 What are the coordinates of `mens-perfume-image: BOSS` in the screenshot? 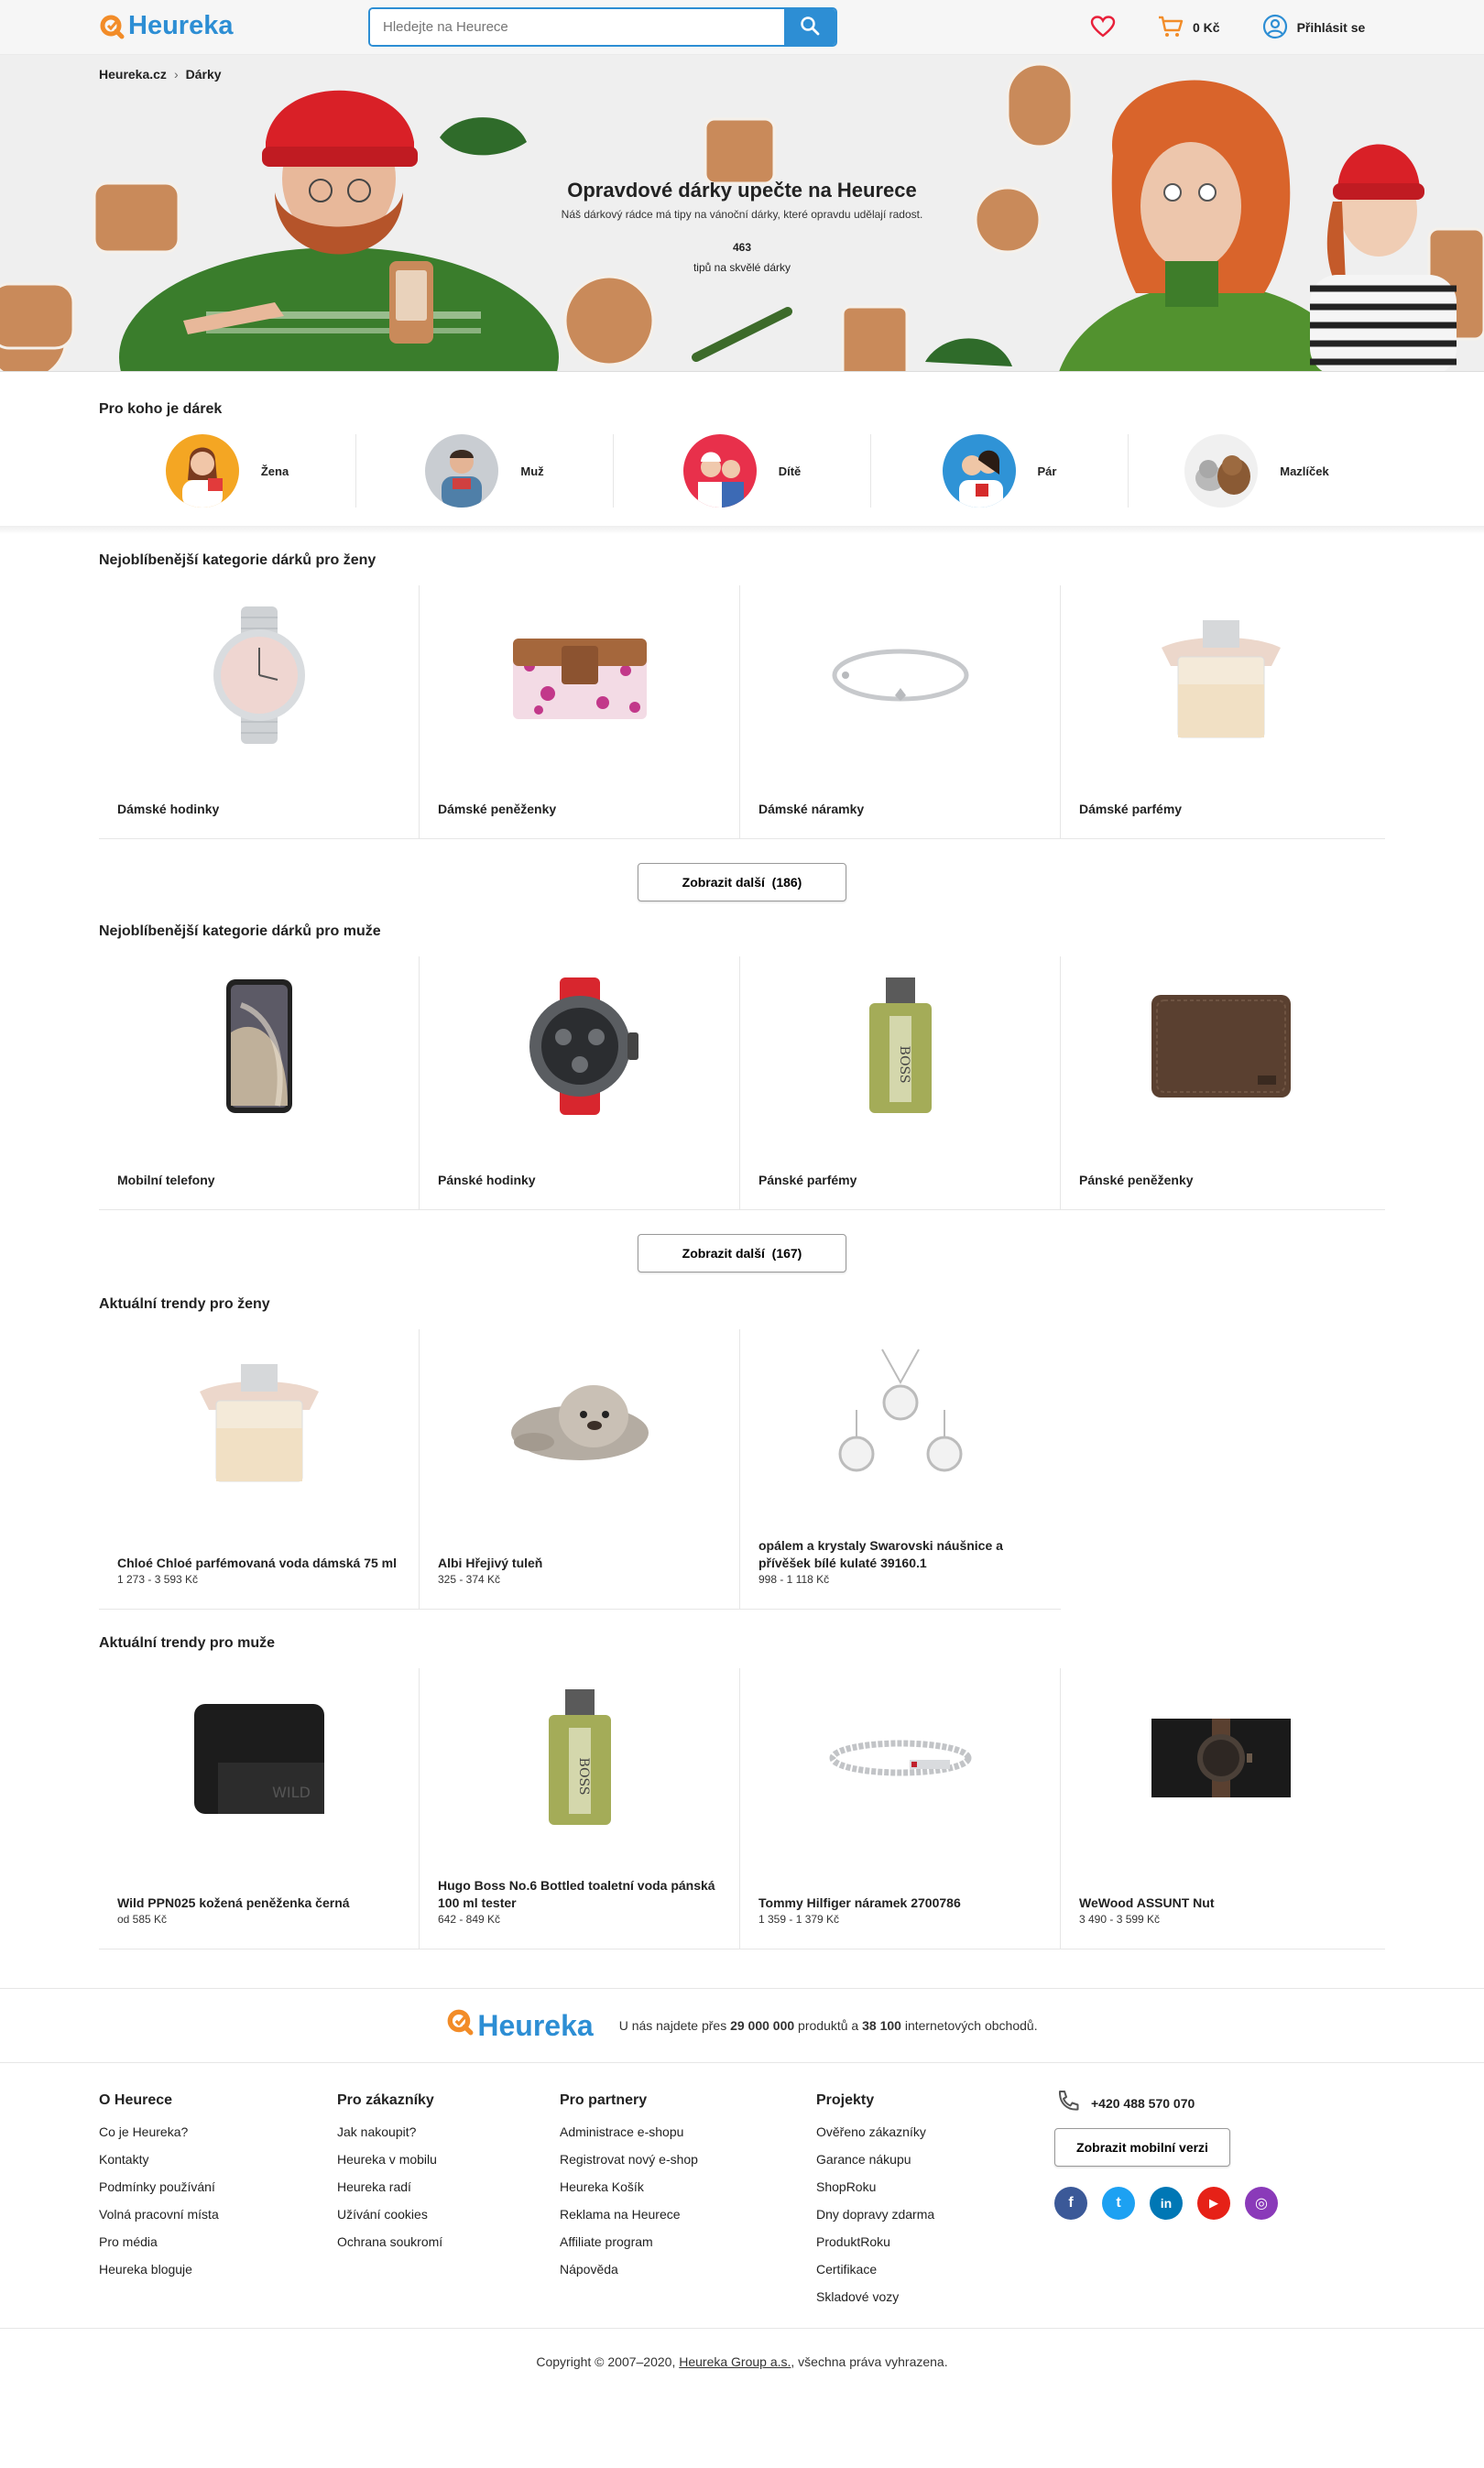 It's located at (900, 1046).